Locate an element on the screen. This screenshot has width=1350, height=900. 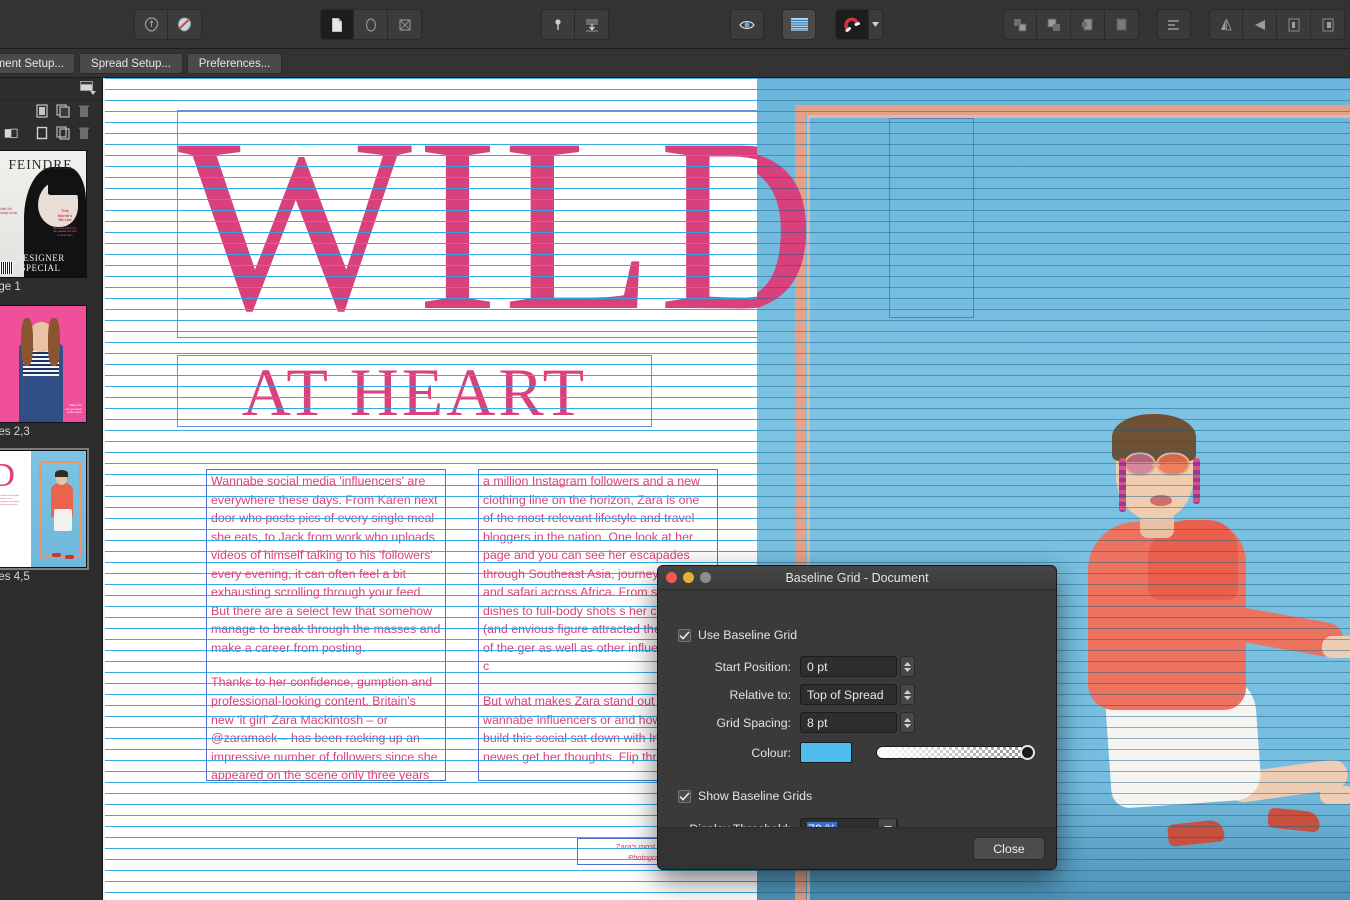
flip-vertical-button is located at coordinates (1260, 24).